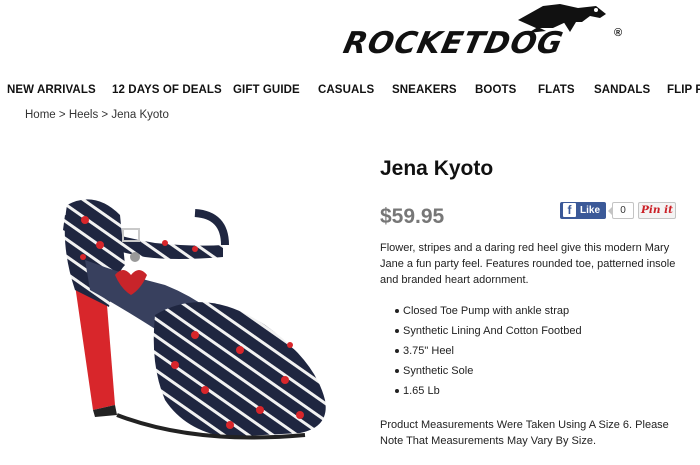 The width and height of the screenshot is (700, 465). I want to click on nav-sneakers: SNEAKERS, so click(424, 90).